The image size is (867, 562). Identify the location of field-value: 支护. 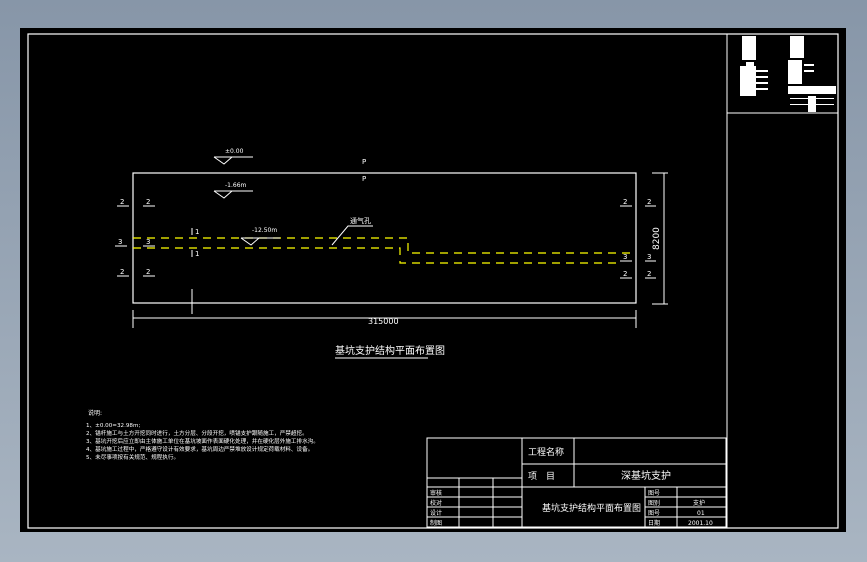
(699, 503).